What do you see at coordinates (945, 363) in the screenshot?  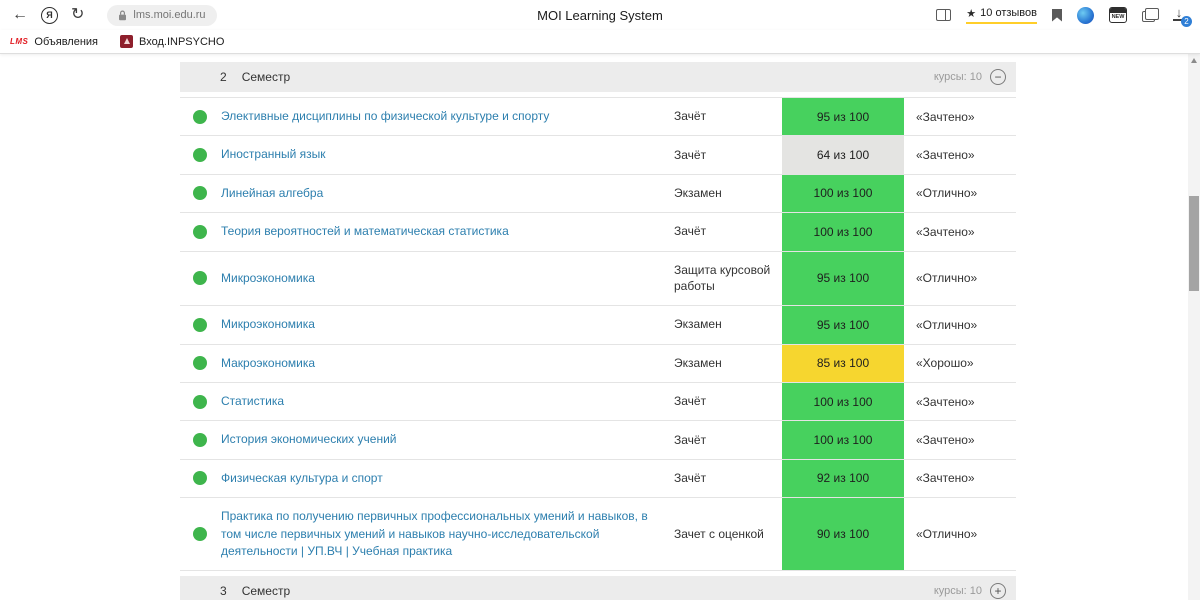 I see `grade-text: «Хорошо»` at bounding box center [945, 363].